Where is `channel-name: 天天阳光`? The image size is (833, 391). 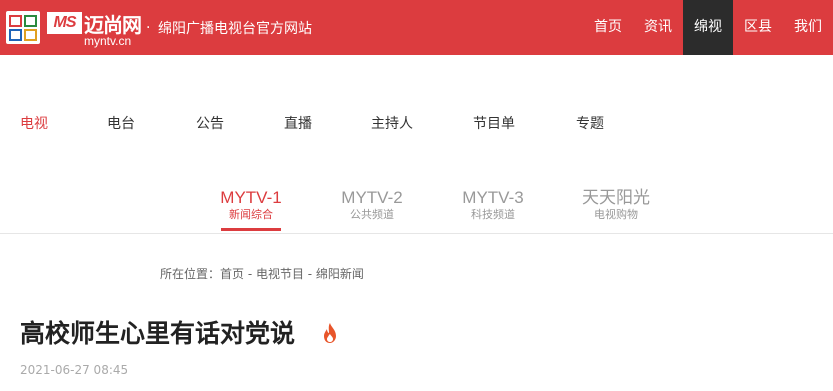
channel-name: 天天阳光 is located at coordinates (616, 197).